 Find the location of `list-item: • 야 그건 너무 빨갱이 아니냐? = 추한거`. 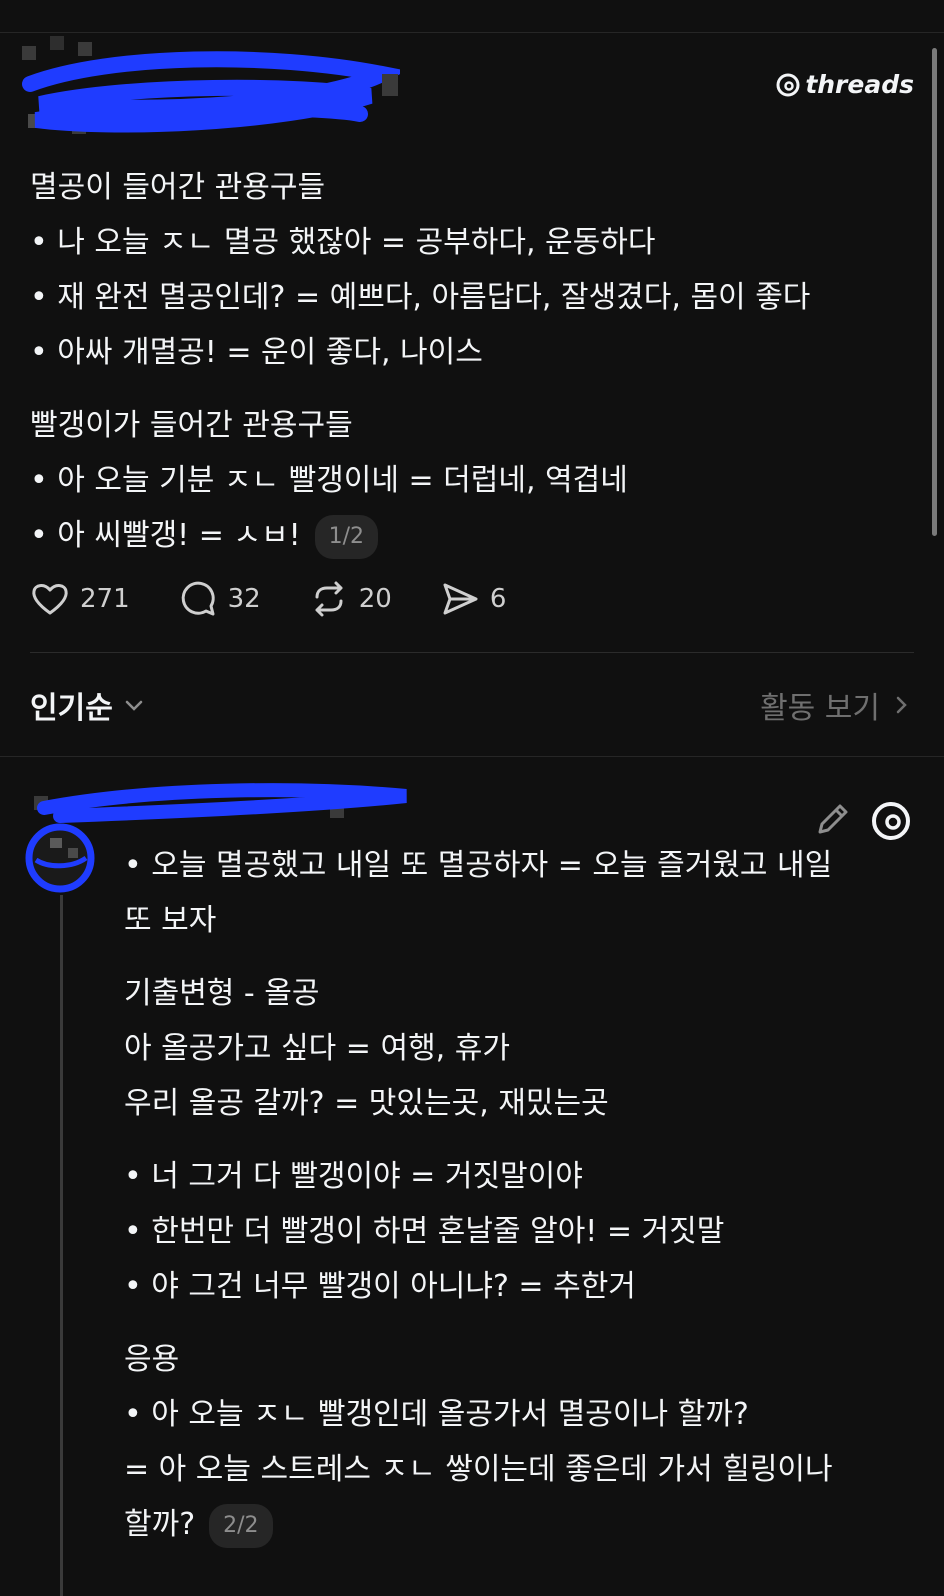

list-item: • 야 그건 너무 빨갱이 아니냐? = 추한거 is located at coordinates (380, 1286).